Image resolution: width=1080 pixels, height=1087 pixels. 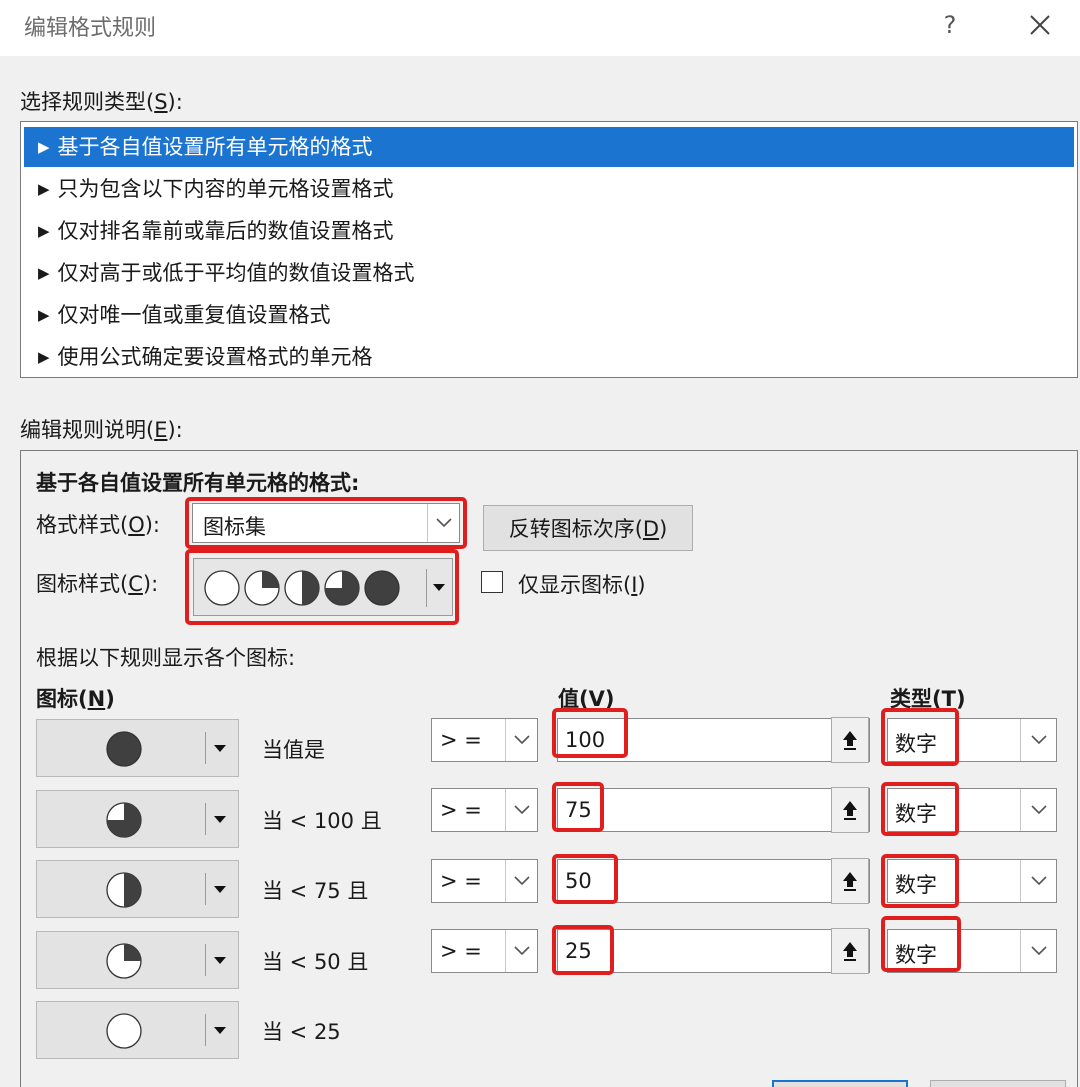 What do you see at coordinates (293, 750) in the screenshot?
I see `condition-label: 当值是` at bounding box center [293, 750].